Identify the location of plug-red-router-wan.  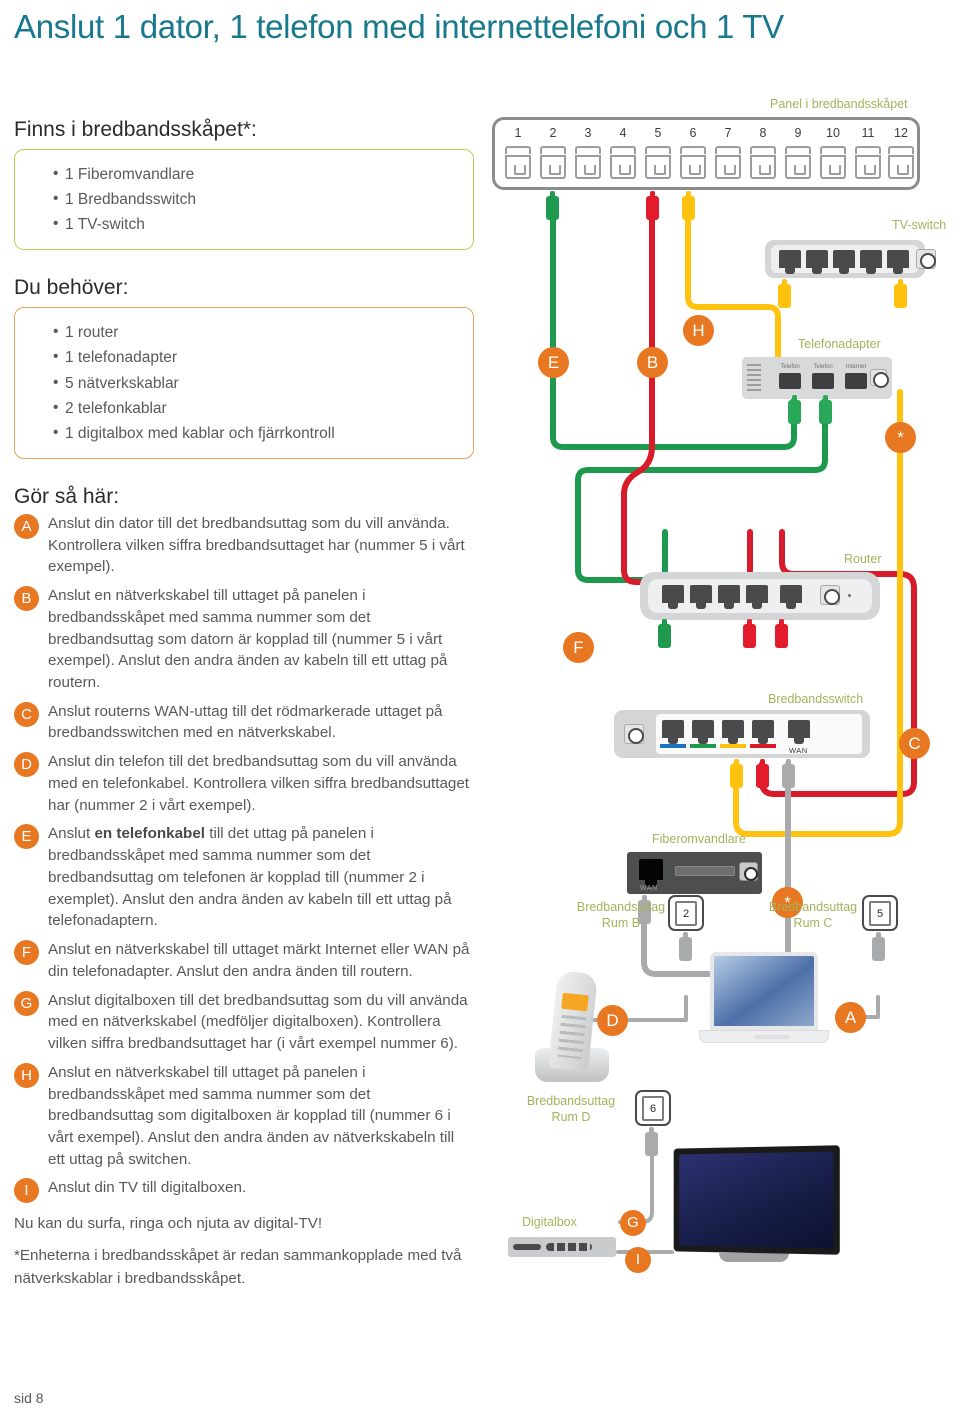
(781, 633).